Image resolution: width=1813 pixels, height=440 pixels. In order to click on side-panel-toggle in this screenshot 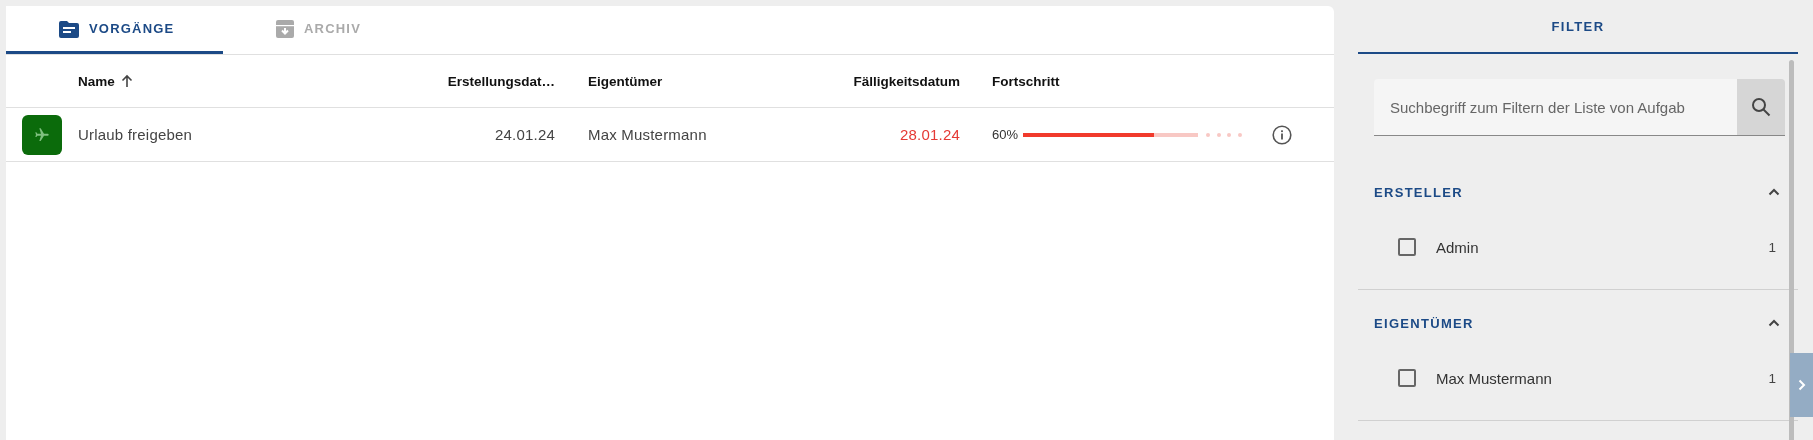, I will do `click(1801, 385)`.